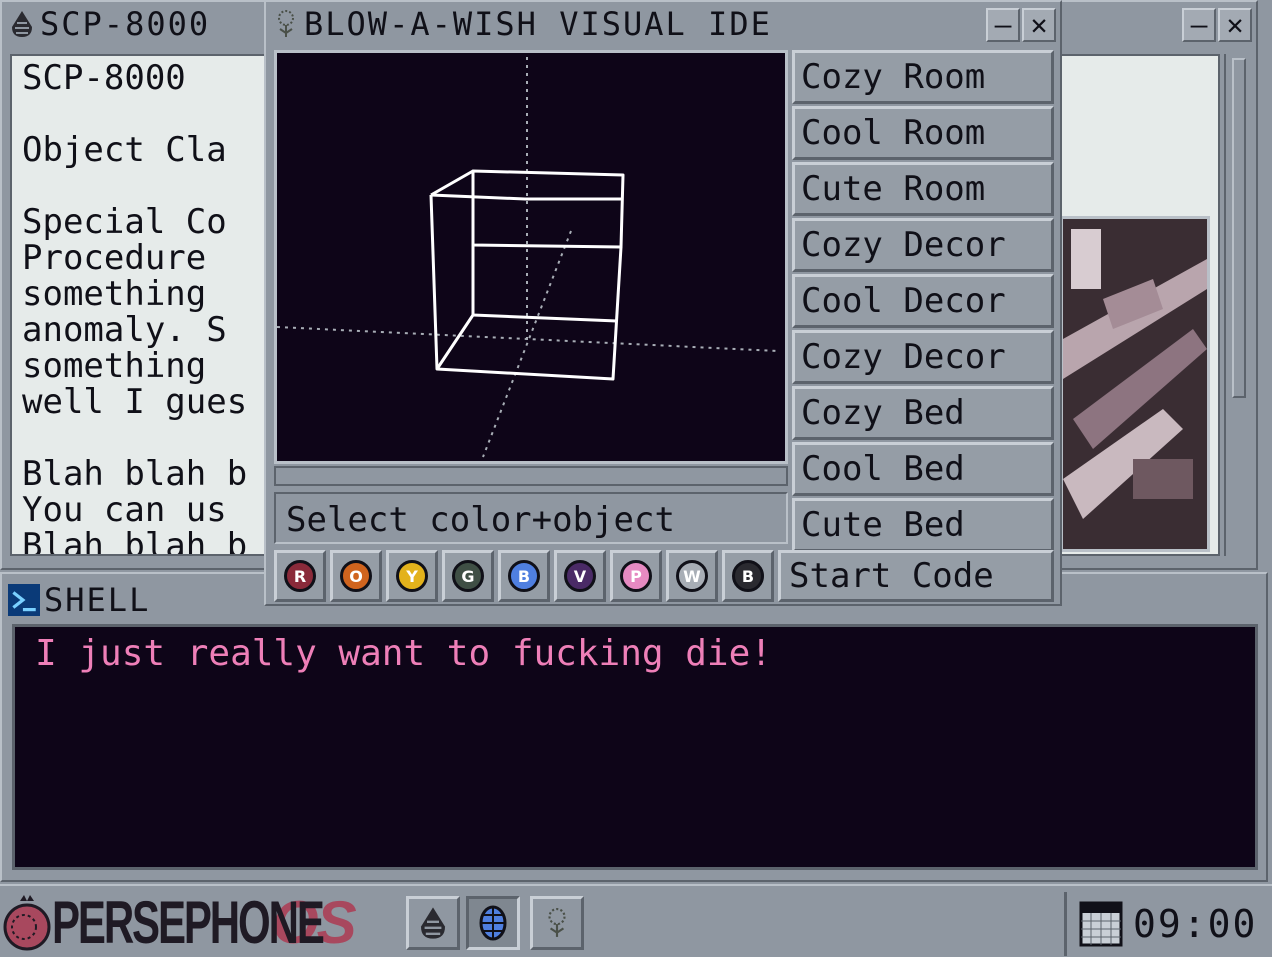 Image resolution: width=1272 pixels, height=957 pixels. I want to click on color-swatch: V, so click(580, 576).